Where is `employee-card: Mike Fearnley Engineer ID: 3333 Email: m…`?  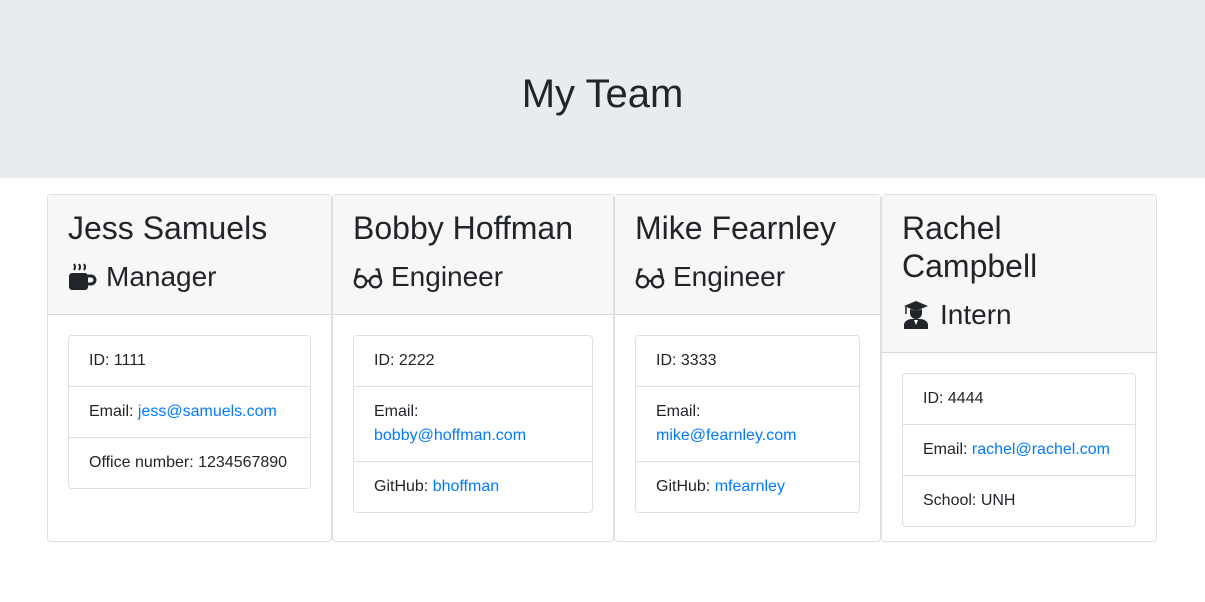 employee-card: Mike Fearnley Engineer ID: 3333 Email: m… is located at coordinates (747, 368).